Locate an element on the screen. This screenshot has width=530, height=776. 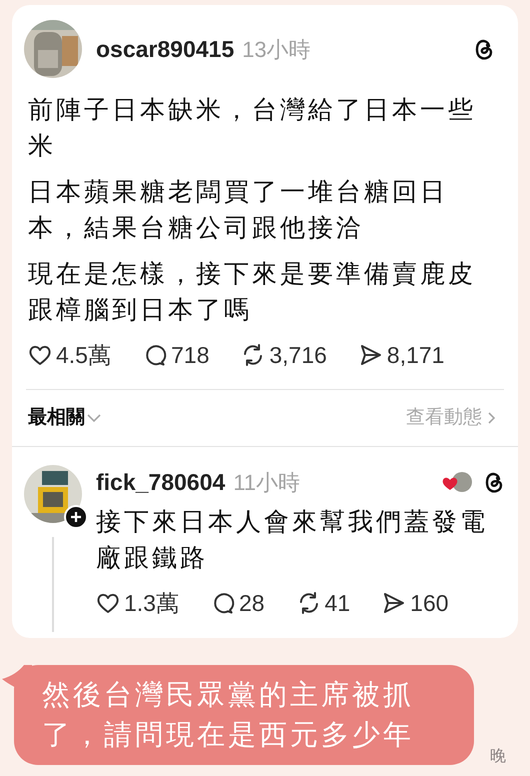
post-time: 11小時 is located at coordinates (266, 482).